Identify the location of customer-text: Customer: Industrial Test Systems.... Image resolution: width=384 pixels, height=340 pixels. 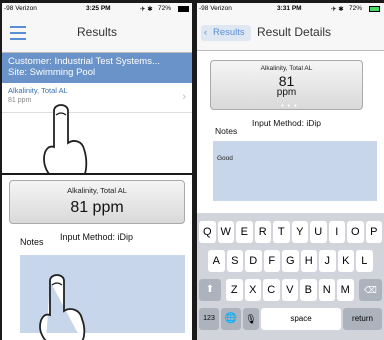
(84, 61).